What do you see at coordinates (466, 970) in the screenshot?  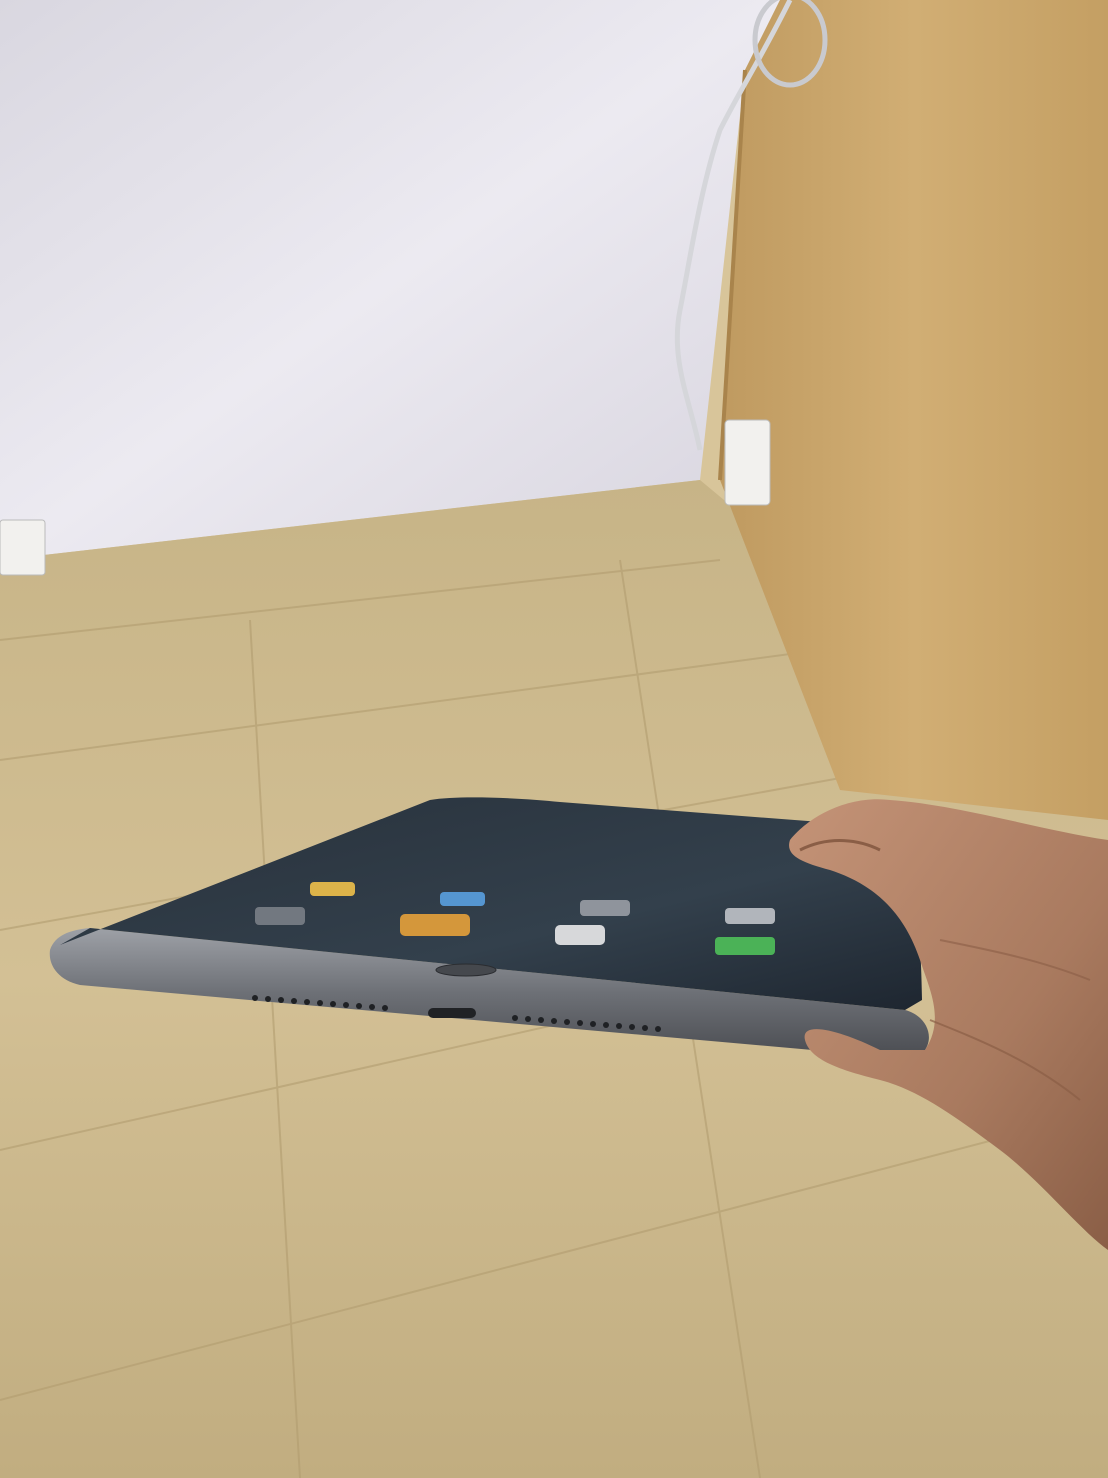 I see `home-button-icon` at bounding box center [466, 970].